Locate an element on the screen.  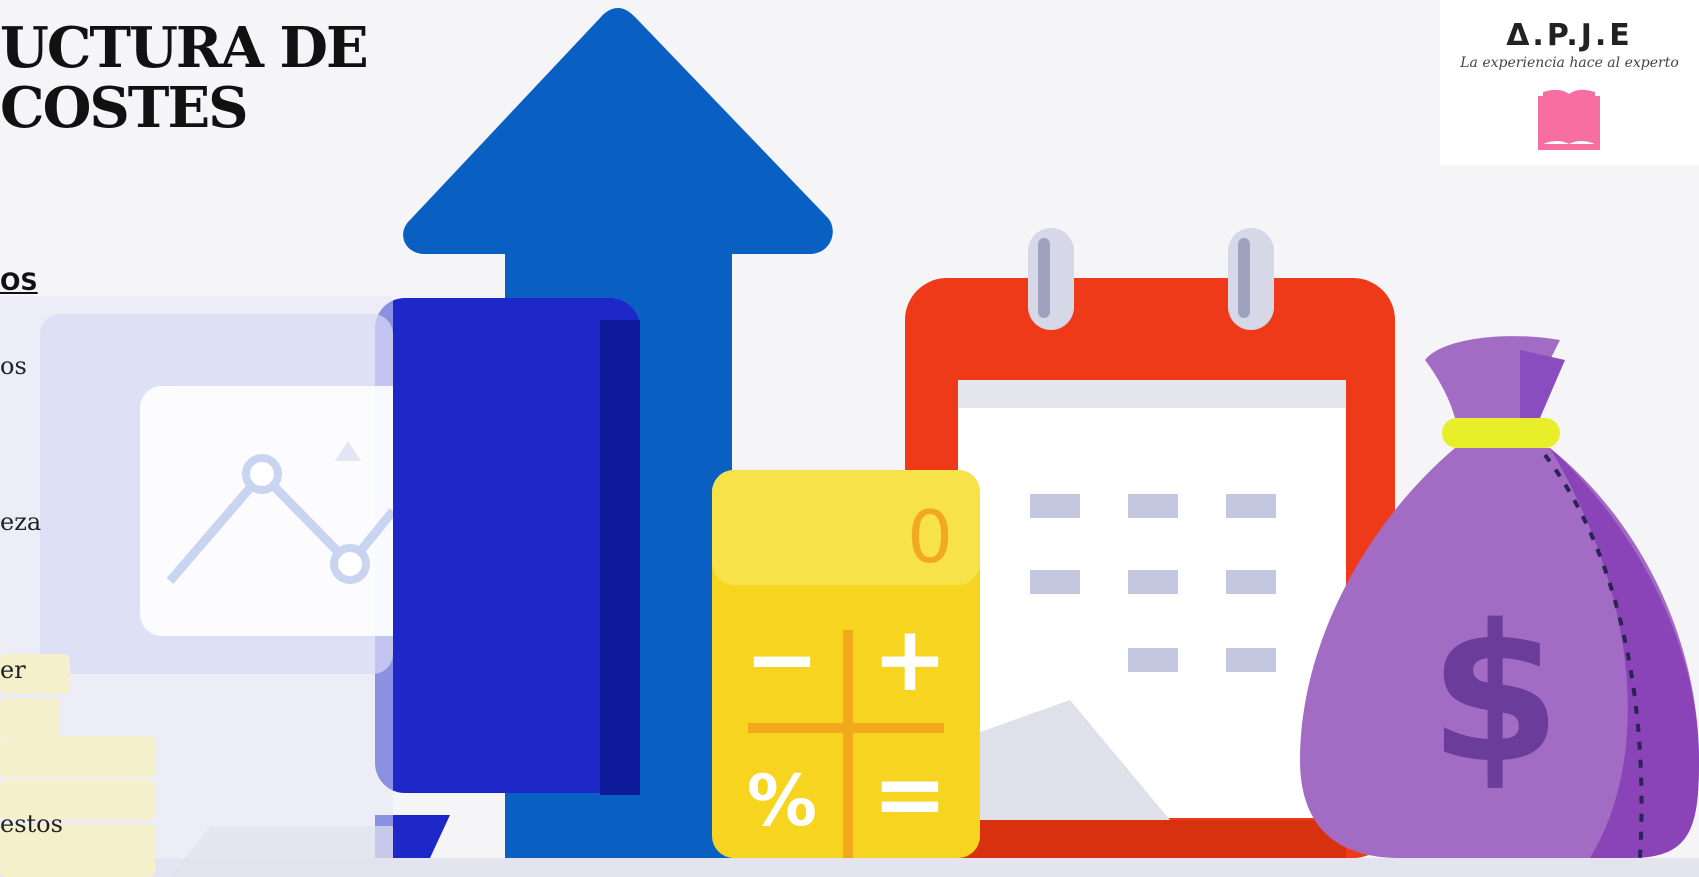
plus-key: + is located at coordinates (909, 659).